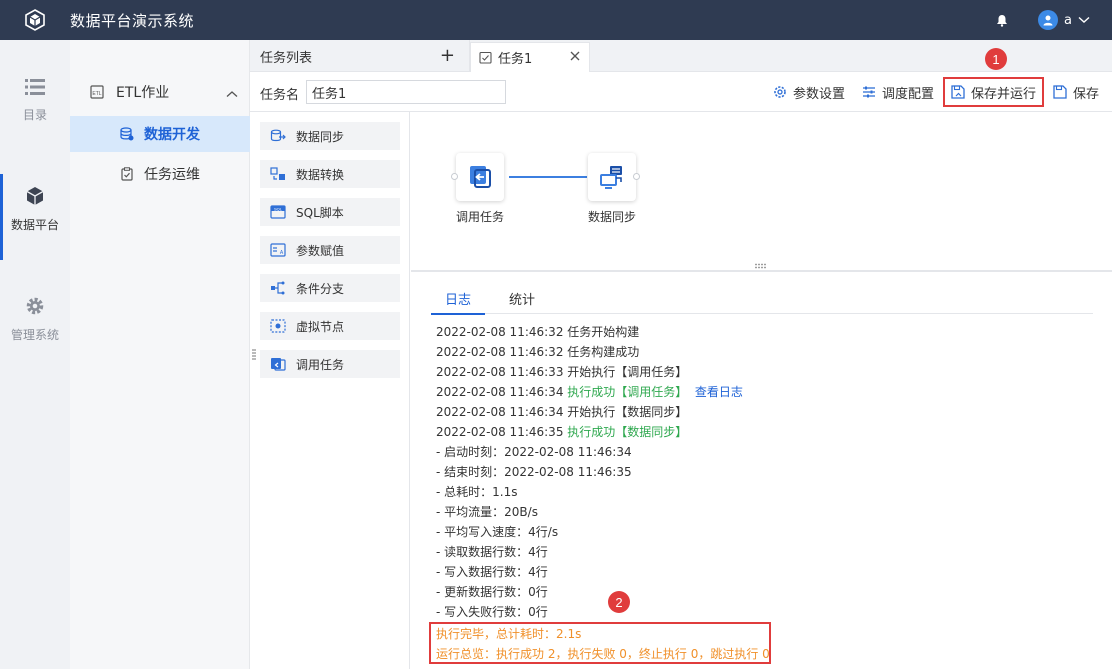  I want to click on param-settings-button: 参数设置, so click(809, 92).